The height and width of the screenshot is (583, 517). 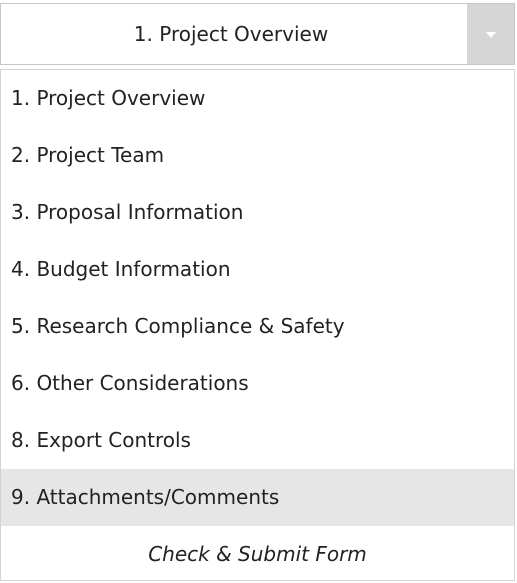 What do you see at coordinates (257, 98) in the screenshot?
I see `menu-item-project-overview: 1. Project Overview` at bounding box center [257, 98].